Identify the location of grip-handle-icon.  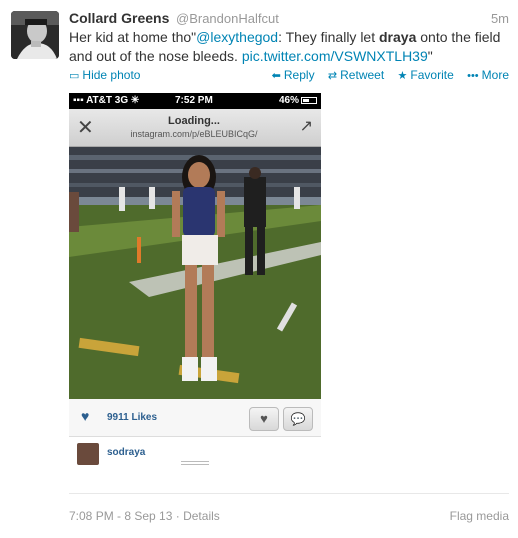
(195, 463).